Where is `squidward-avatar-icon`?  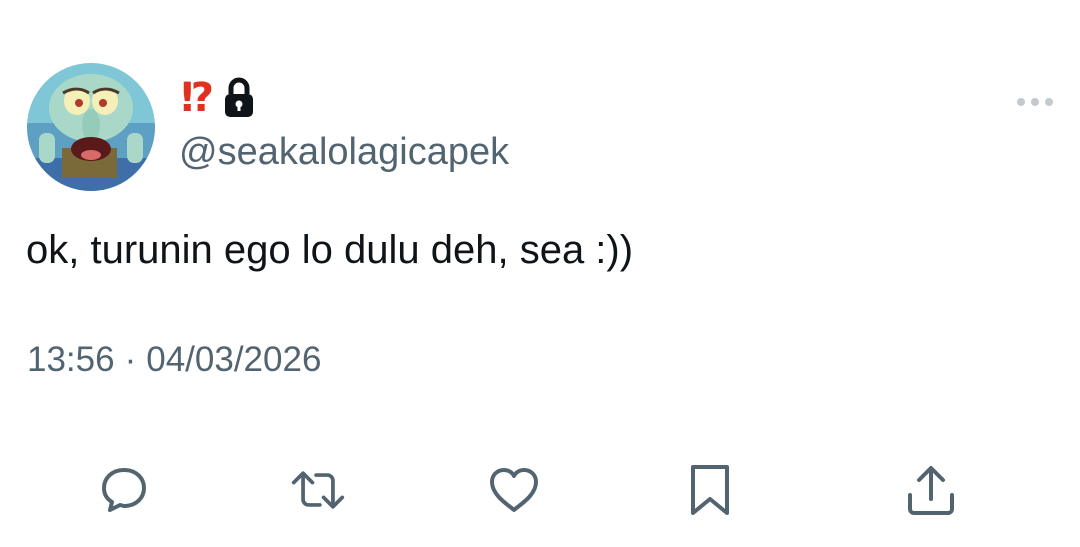
squidward-avatar-icon is located at coordinates (91, 127).